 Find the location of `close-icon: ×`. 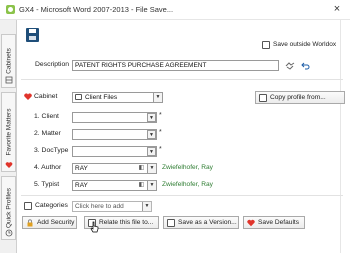

close-icon: × is located at coordinates (337, 9).